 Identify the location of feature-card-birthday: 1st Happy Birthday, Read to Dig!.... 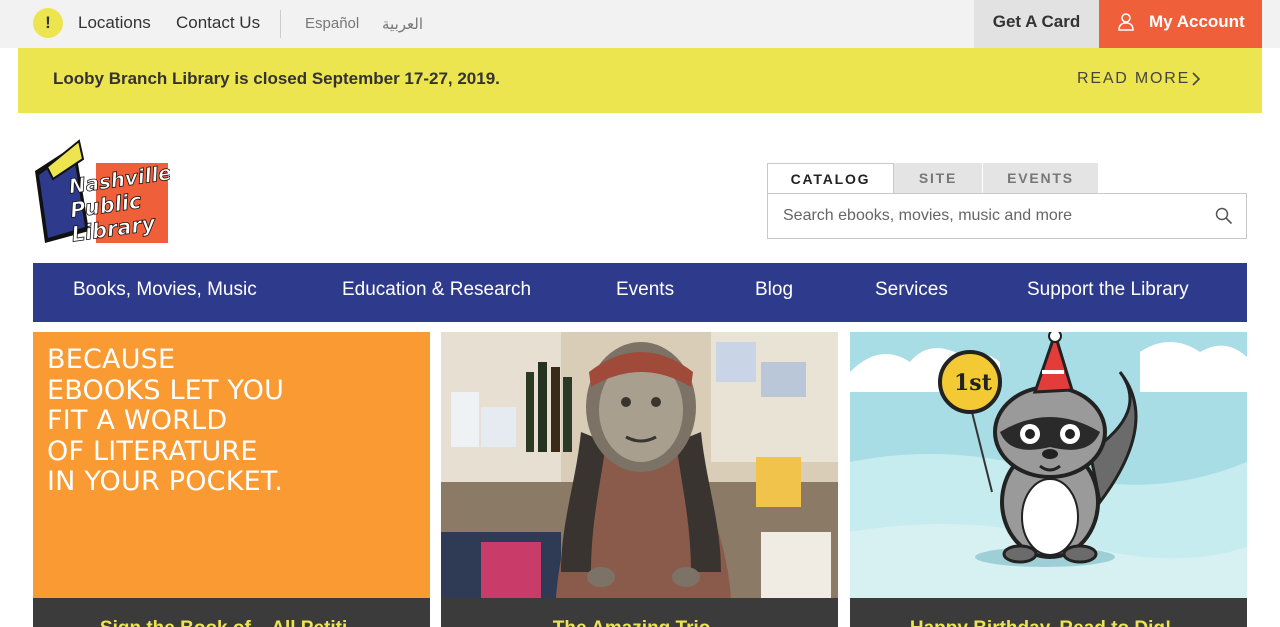
(1048, 479).